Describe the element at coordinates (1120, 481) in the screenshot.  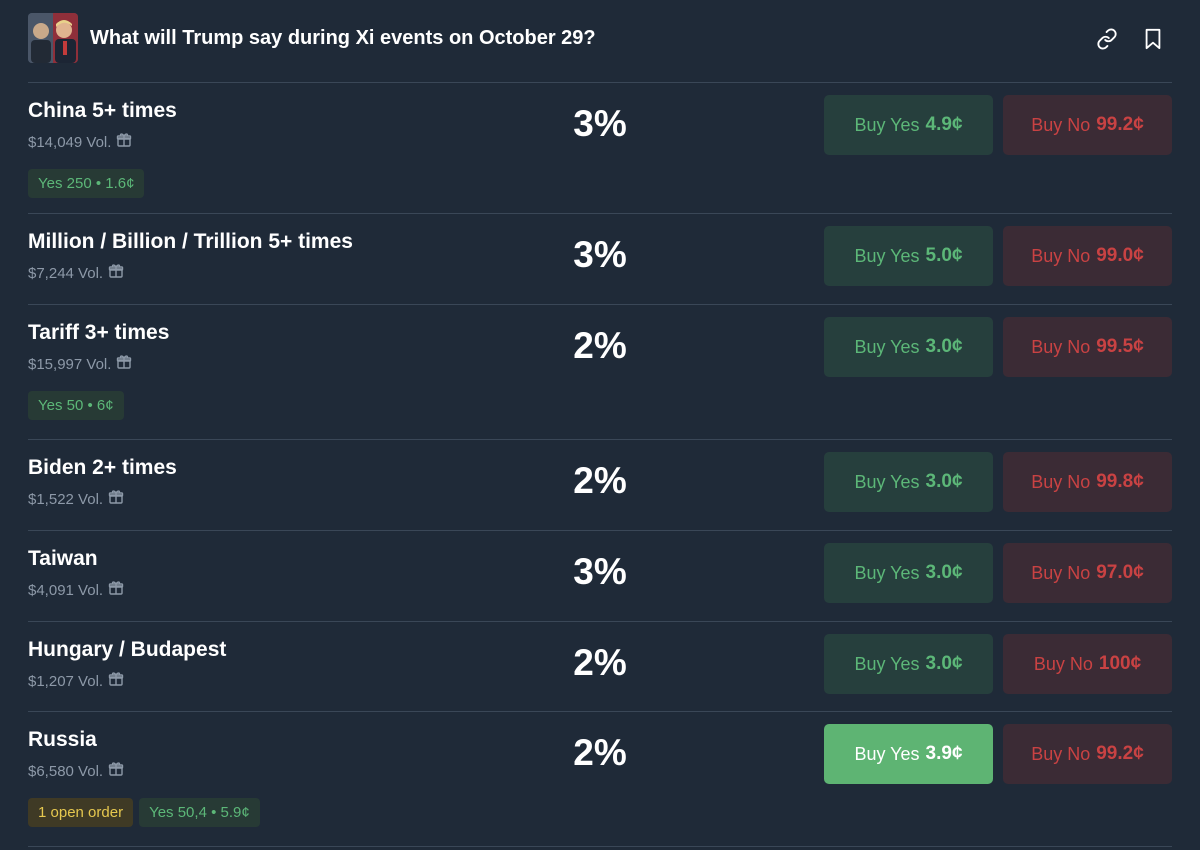
I see `buy-no-price: 99.8¢` at that location.